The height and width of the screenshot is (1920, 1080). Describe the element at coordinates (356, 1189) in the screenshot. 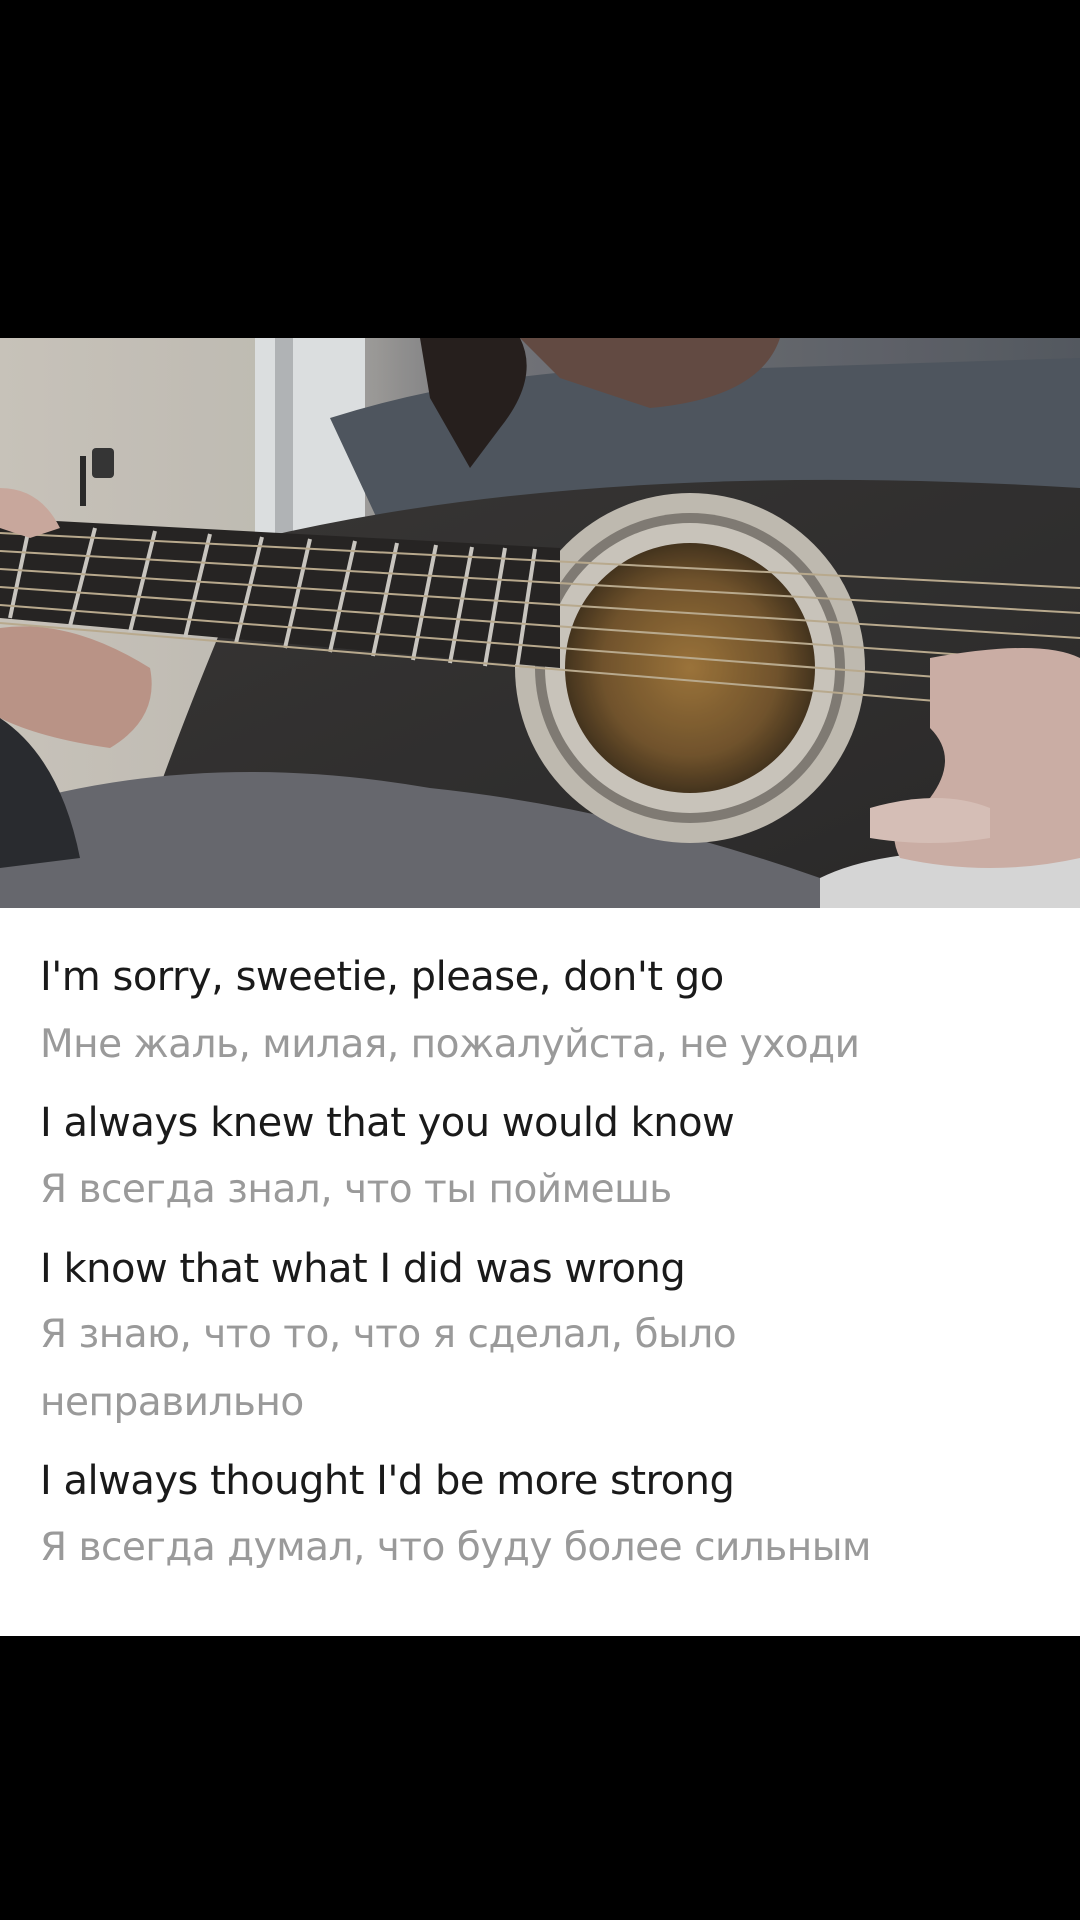

I see `lyric-translation-line: Я всегда знал, что ты поймешь` at that location.